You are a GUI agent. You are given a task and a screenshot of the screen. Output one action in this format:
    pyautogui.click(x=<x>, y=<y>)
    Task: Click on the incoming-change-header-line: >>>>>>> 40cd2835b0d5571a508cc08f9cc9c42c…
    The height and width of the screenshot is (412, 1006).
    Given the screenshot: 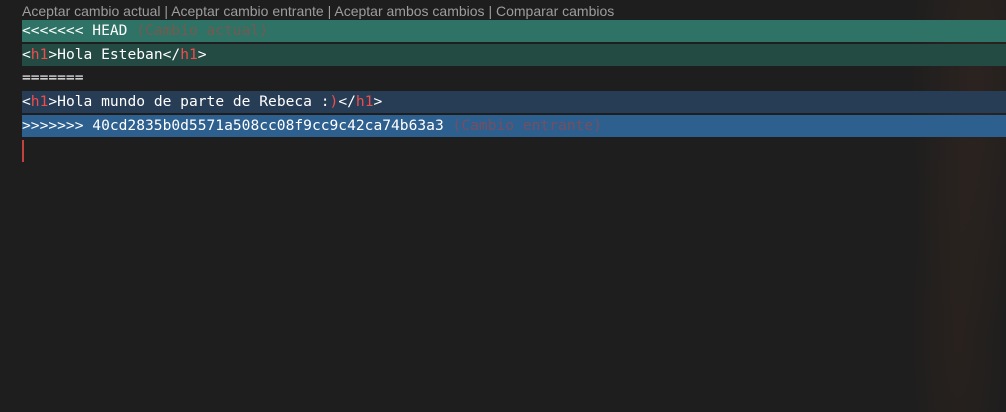 What is the action you would take?
    pyautogui.click(x=514, y=126)
    